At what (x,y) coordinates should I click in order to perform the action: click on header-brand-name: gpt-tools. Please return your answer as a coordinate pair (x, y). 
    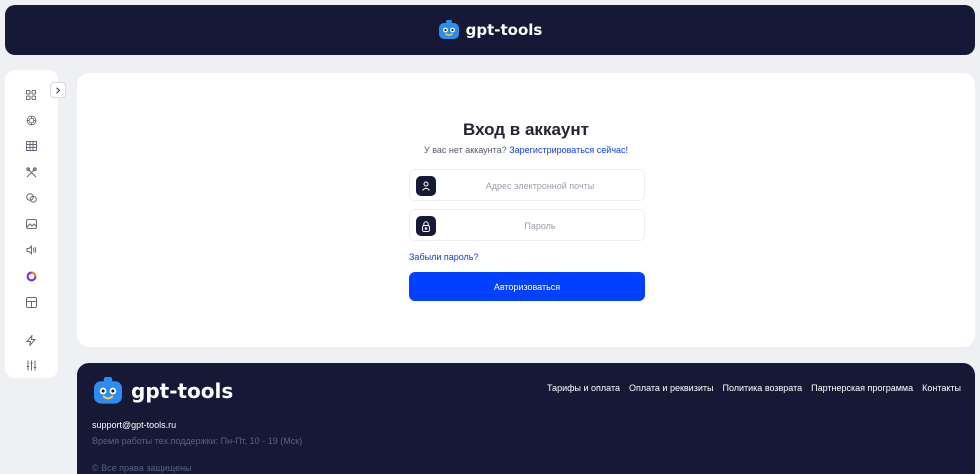
    Looking at the image, I should click on (504, 30).